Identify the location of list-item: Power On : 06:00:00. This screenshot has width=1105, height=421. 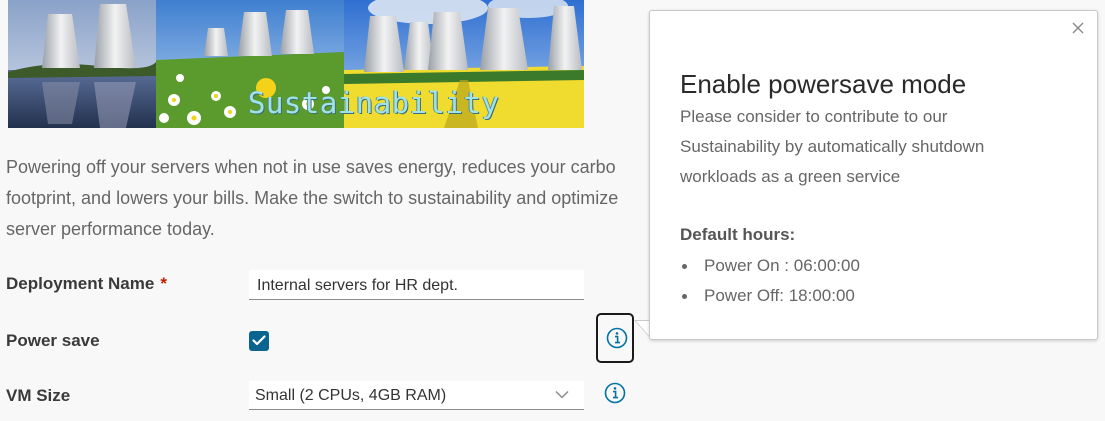
(770, 266).